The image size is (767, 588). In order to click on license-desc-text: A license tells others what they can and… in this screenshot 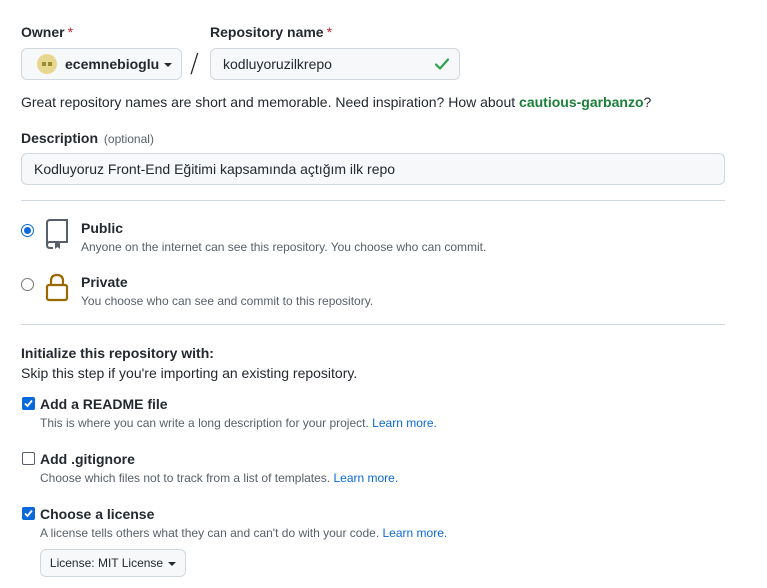, I will do `click(210, 533)`.